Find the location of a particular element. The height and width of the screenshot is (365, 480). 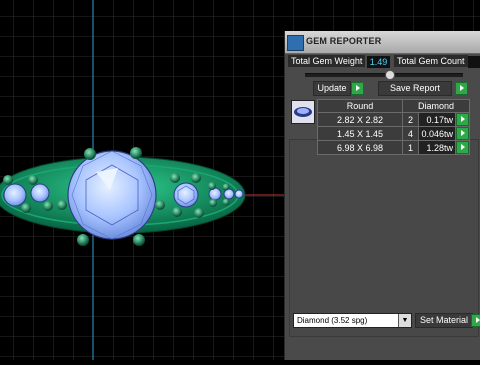

total-gem-weight-value: 1.49 is located at coordinates (378, 62).